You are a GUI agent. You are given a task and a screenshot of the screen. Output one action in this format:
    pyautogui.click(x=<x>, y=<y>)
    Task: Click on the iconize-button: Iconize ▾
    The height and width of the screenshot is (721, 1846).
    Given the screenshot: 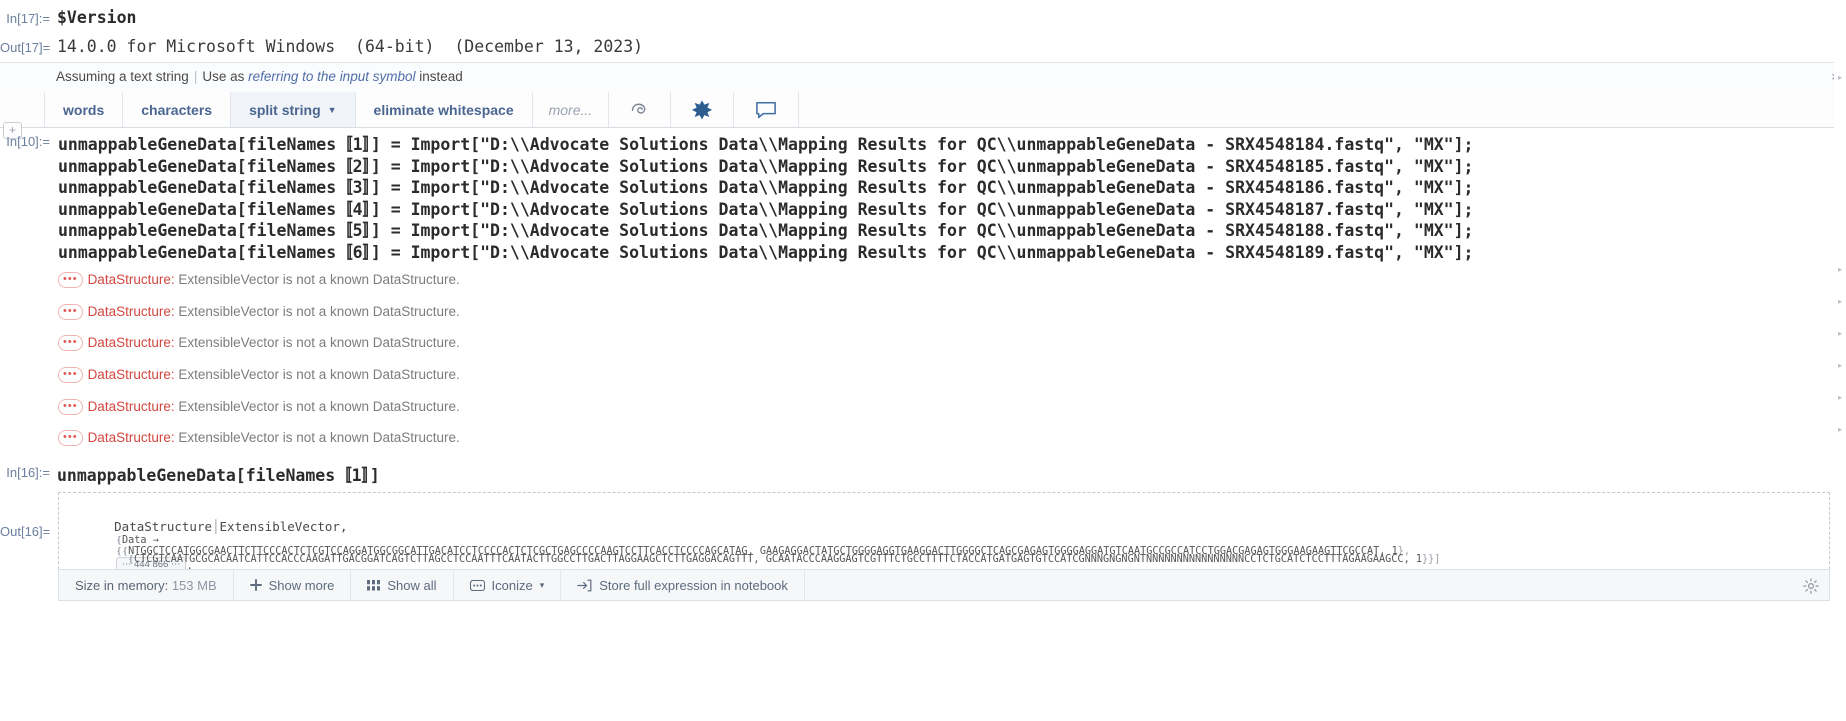 What is the action you would take?
    pyautogui.click(x=508, y=585)
    